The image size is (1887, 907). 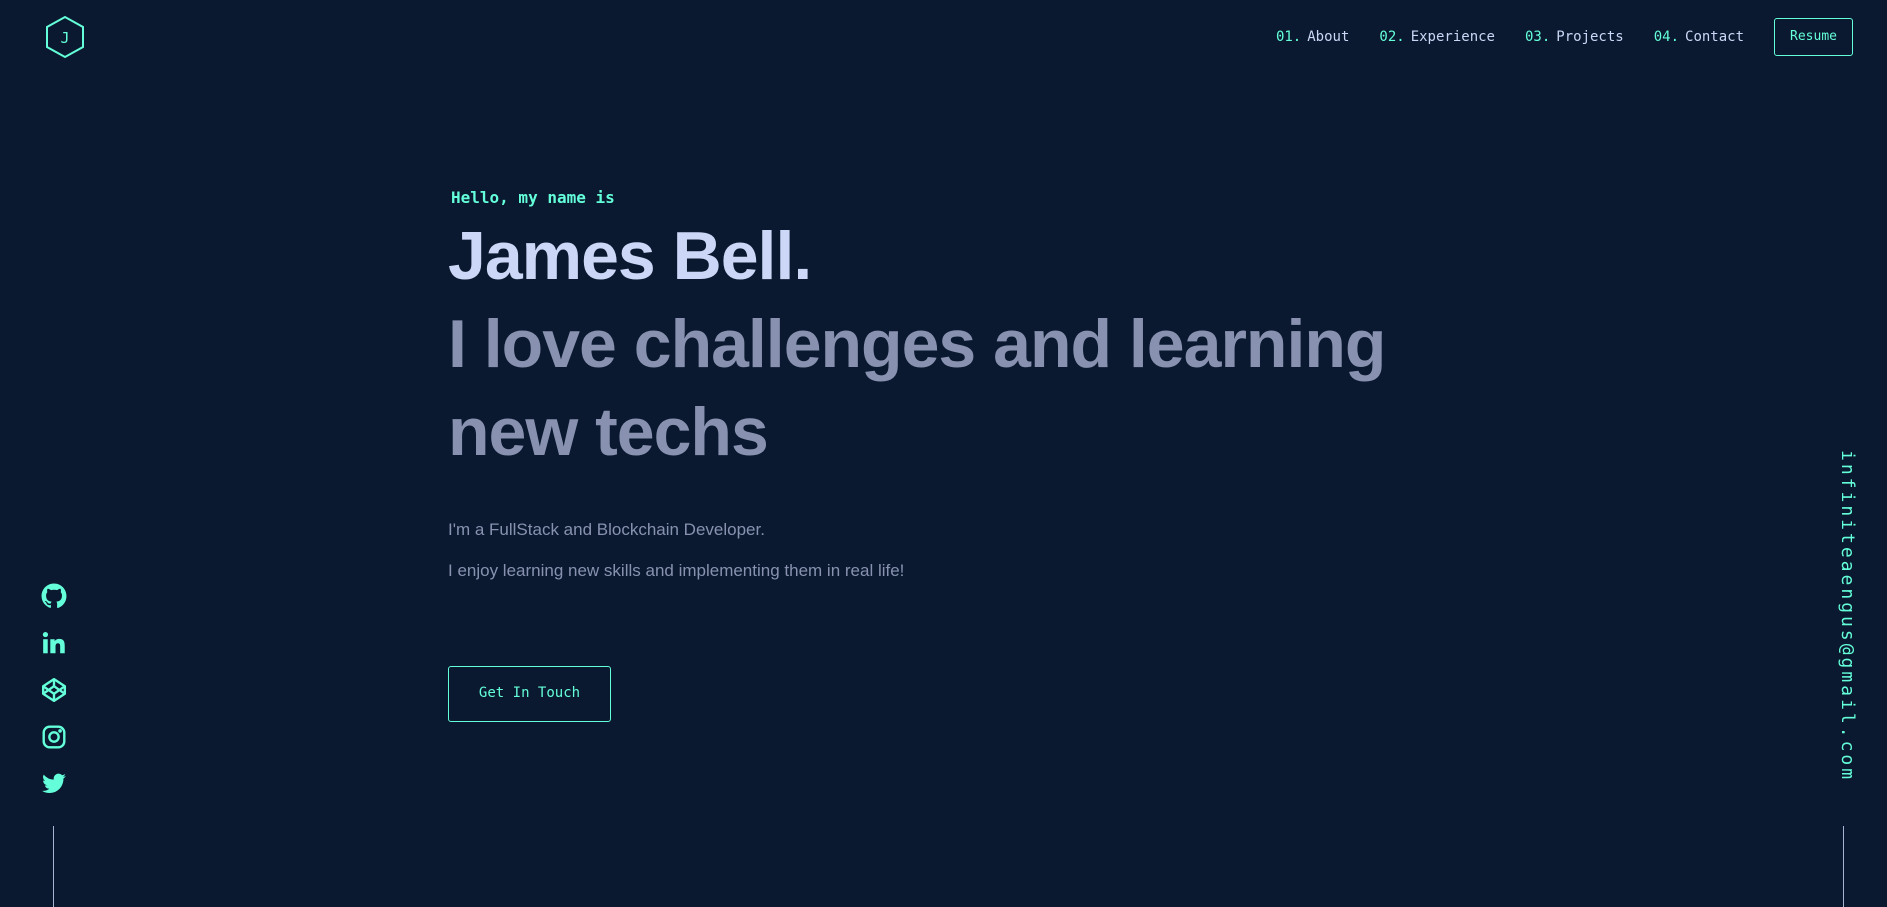 I want to click on github-link, so click(x=54, y=596).